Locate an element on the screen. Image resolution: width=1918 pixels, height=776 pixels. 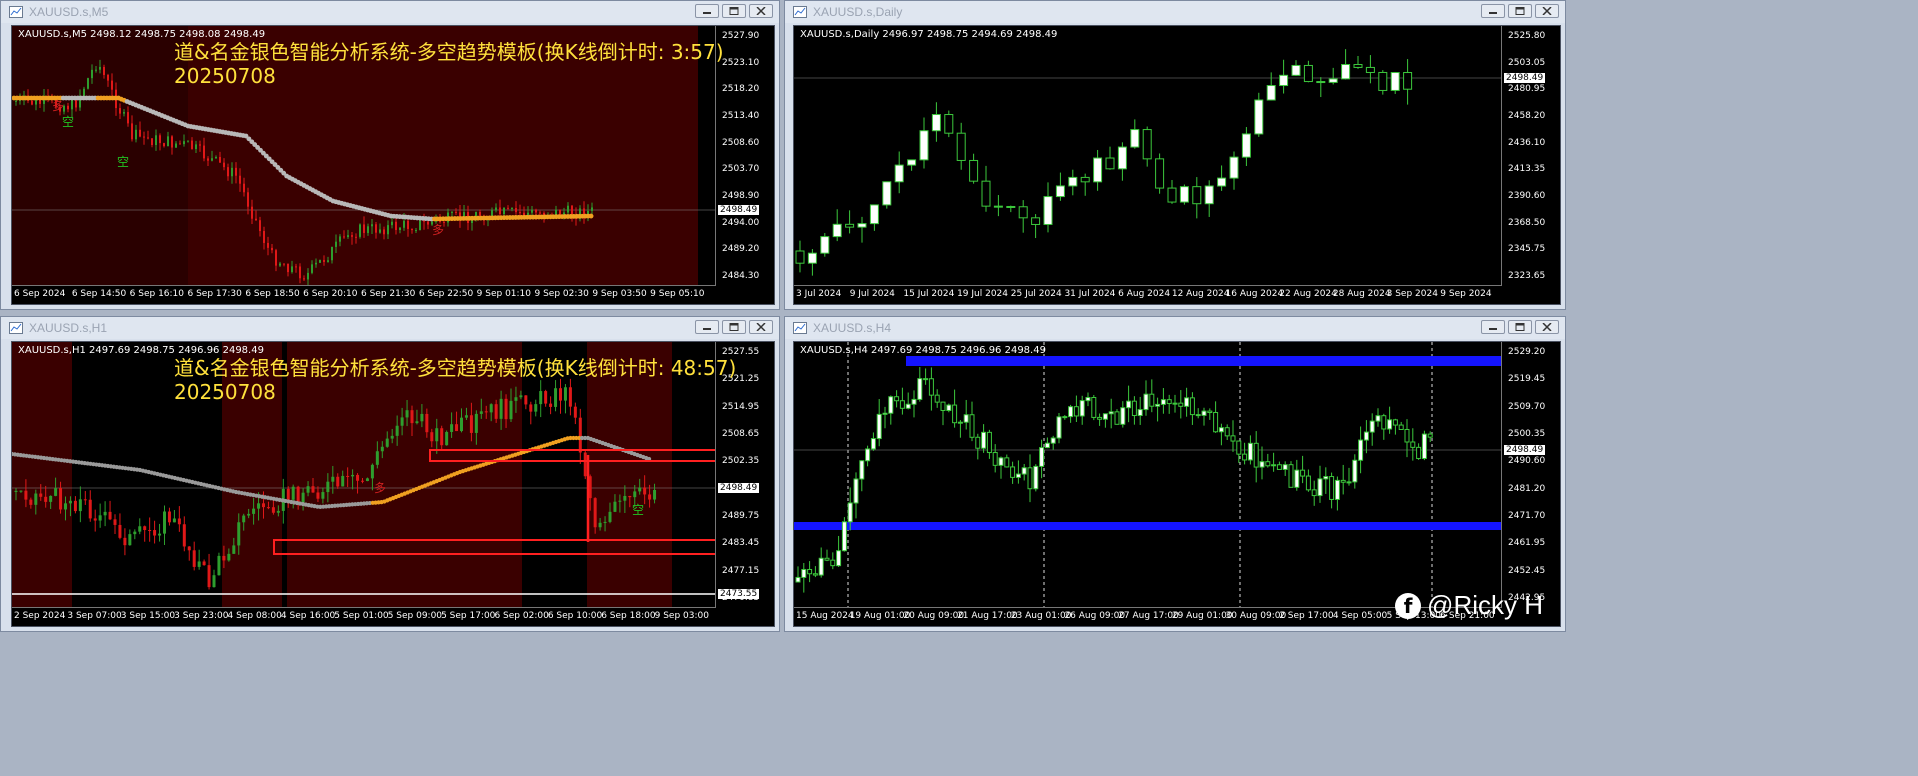
time-tick-label: 6 Sep 18:00 is located at coordinates (628, 616).